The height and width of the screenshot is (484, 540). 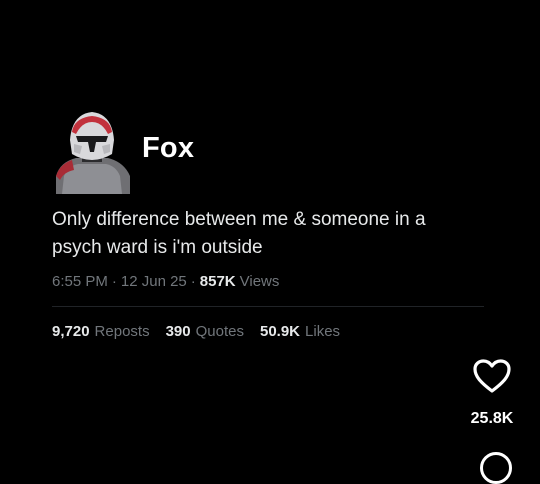 I want to click on reposts-count: 9,720, so click(x=71, y=331).